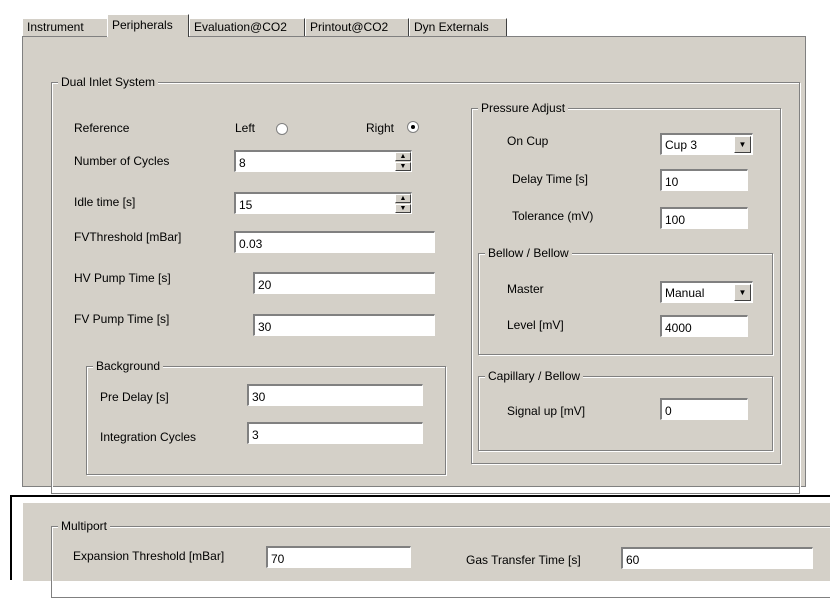  Describe the element at coordinates (675, 220) in the screenshot. I see `tolerance-value: 100` at that location.